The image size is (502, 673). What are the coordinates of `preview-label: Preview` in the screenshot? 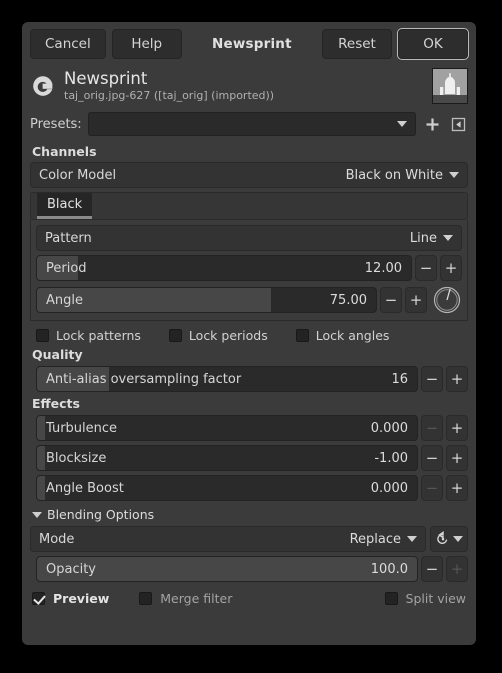 It's located at (81, 598).